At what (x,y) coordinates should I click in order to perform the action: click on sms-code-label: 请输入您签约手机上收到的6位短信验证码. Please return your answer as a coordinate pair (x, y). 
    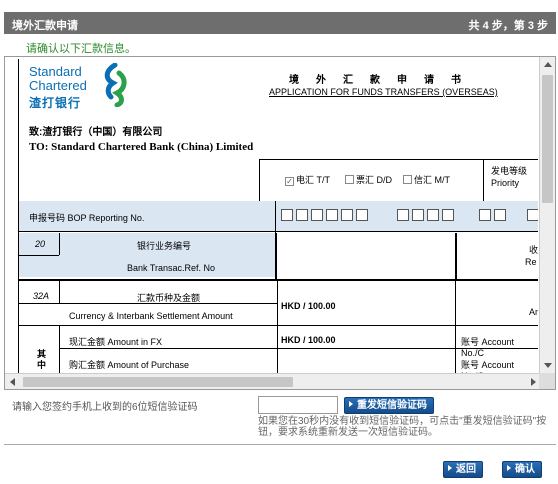
    Looking at the image, I should click on (105, 407).